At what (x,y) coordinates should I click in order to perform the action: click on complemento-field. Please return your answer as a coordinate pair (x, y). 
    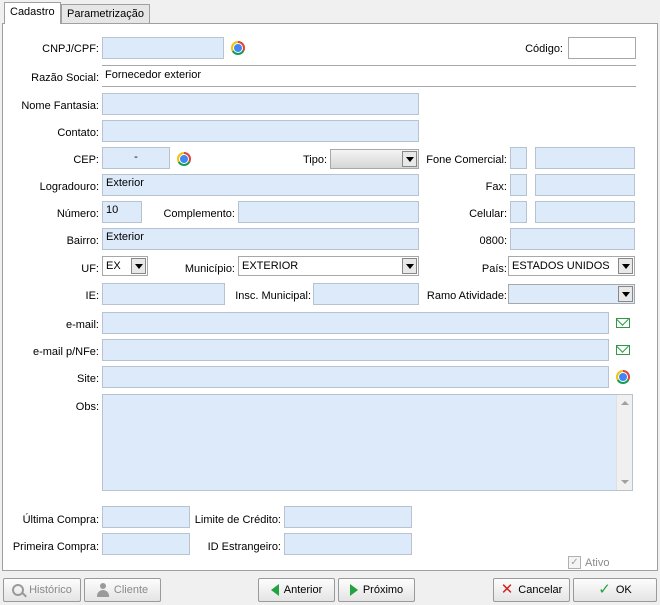
    Looking at the image, I should click on (328, 212).